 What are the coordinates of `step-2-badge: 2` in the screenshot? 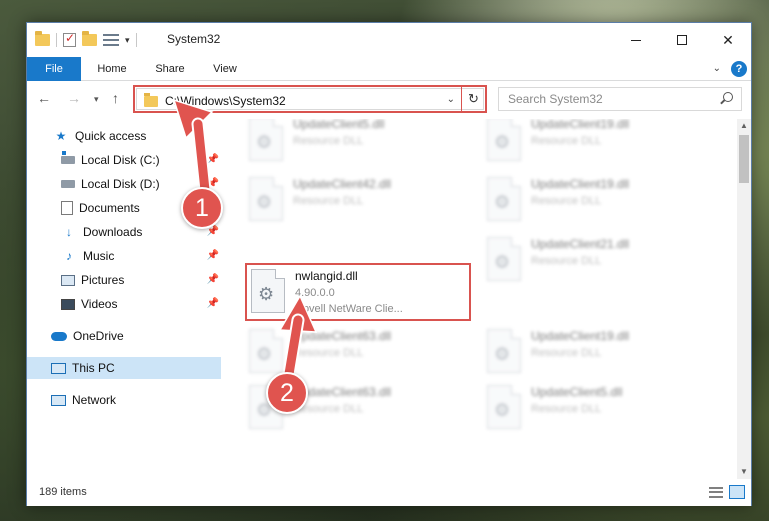 It's located at (287, 393).